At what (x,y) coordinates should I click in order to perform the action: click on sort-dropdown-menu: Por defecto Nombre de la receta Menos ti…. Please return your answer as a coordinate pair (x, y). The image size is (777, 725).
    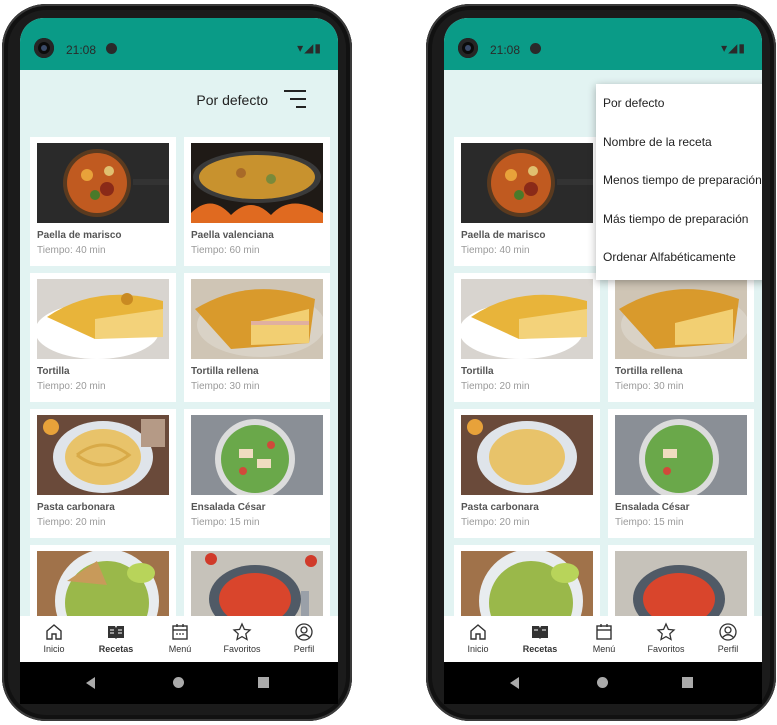
    Looking at the image, I should click on (679, 182).